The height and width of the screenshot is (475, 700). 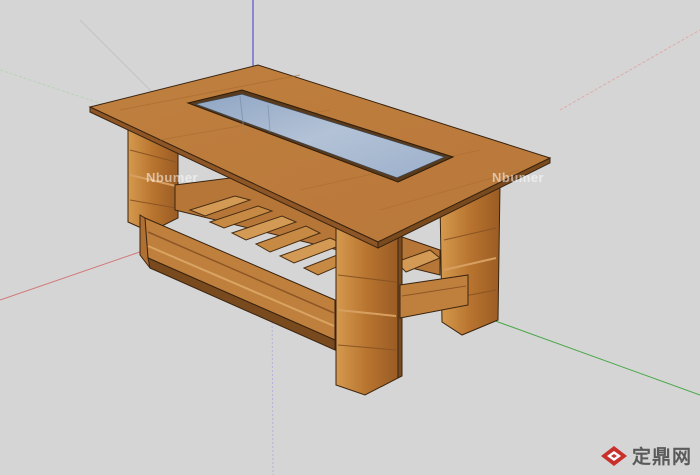 I want to click on leg-front-right, so click(x=369, y=311).